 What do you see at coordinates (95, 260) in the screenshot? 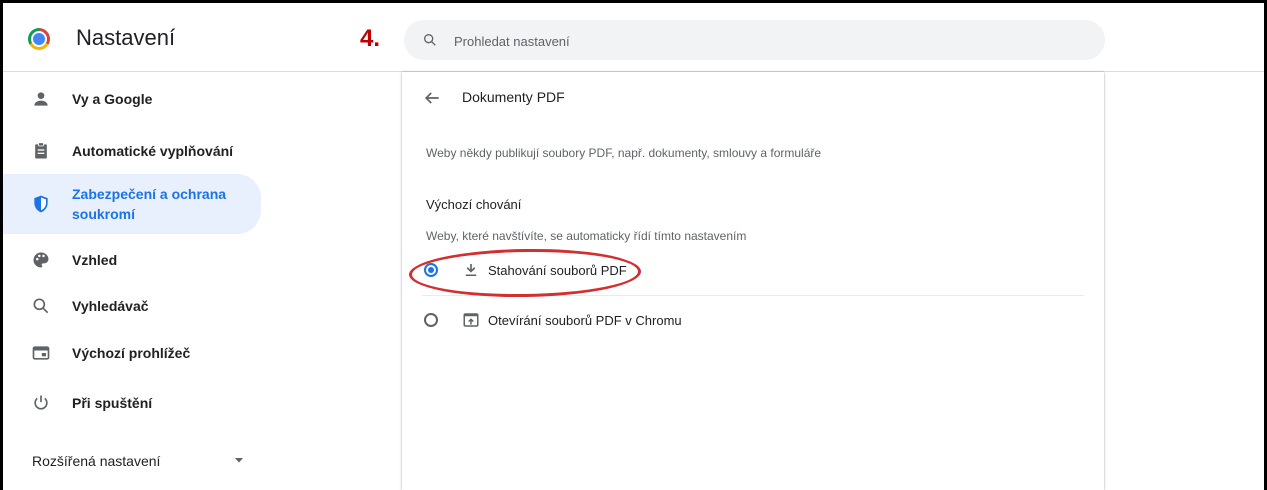
I see `sidebar-item-label: Vzhled` at bounding box center [95, 260].